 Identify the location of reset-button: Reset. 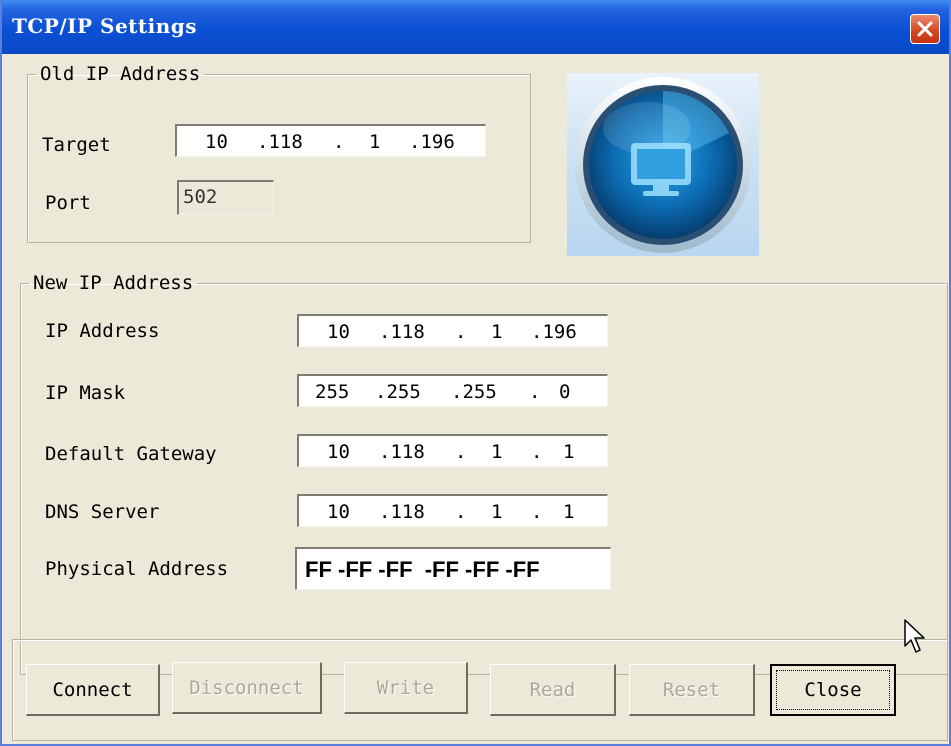
(692, 690).